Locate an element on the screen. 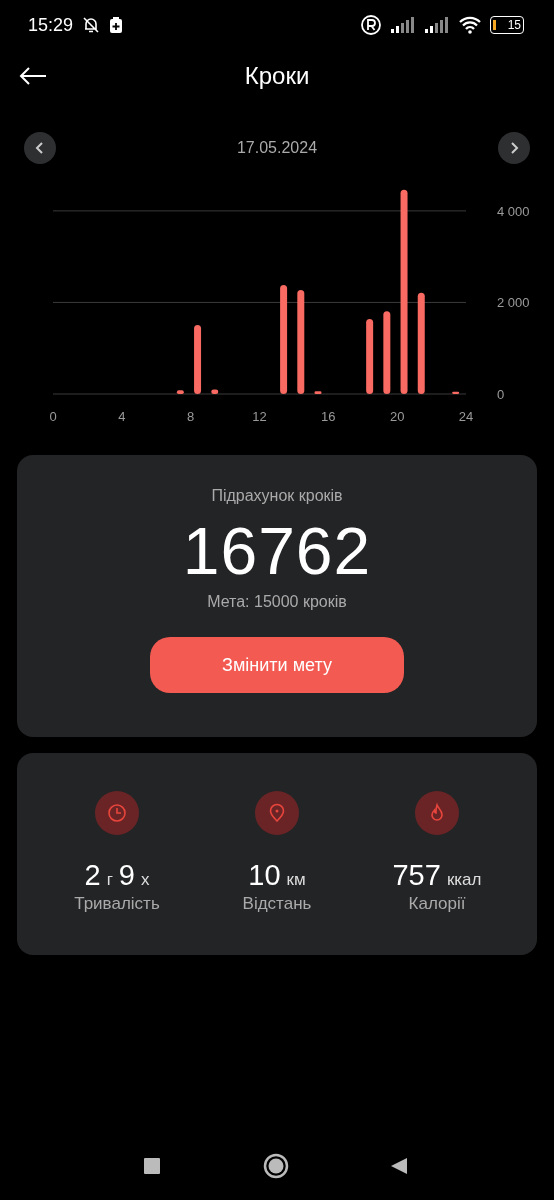  stat-value: 10 is located at coordinates (264, 875).